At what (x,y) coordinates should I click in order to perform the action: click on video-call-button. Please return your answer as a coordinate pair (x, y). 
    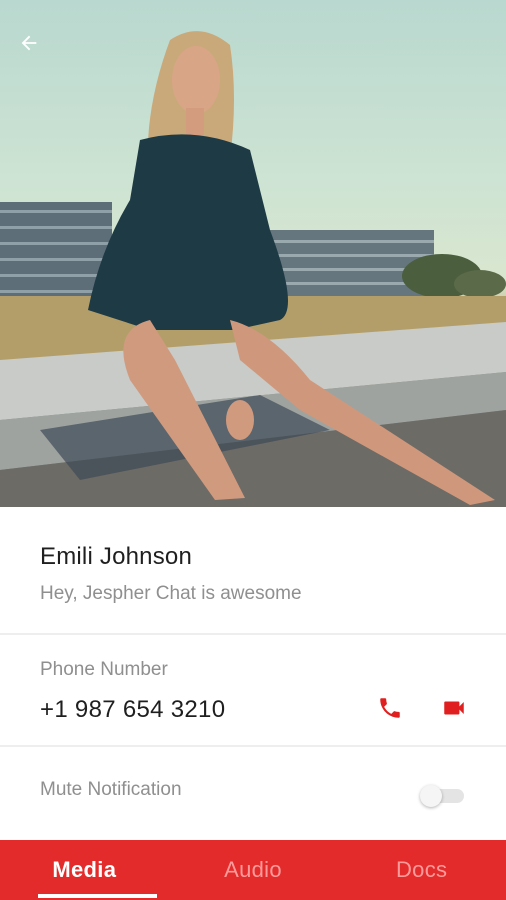
    Looking at the image, I should click on (454, 708).